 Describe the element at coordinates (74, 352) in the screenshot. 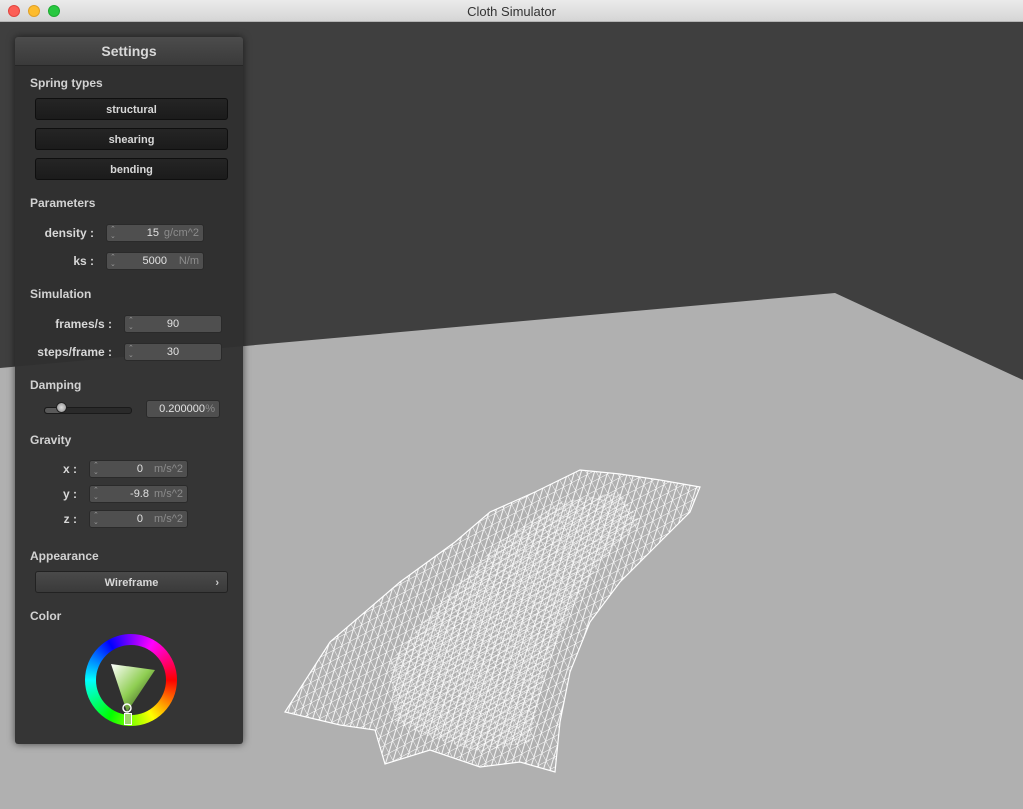

I see `steps-label: steps/frame :` at that location.